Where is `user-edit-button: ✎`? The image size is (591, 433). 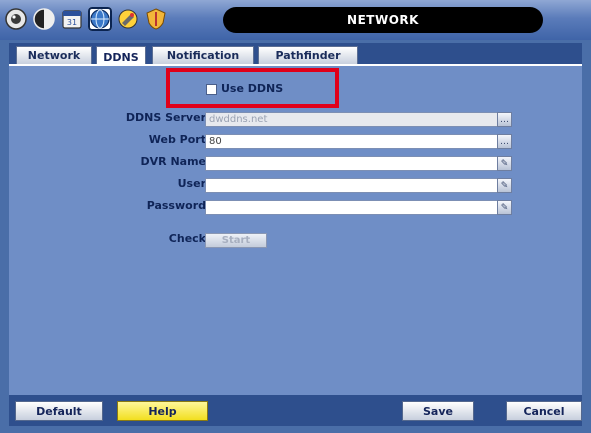 user-edit-button: ✎ is located at coordinates (504, 185).